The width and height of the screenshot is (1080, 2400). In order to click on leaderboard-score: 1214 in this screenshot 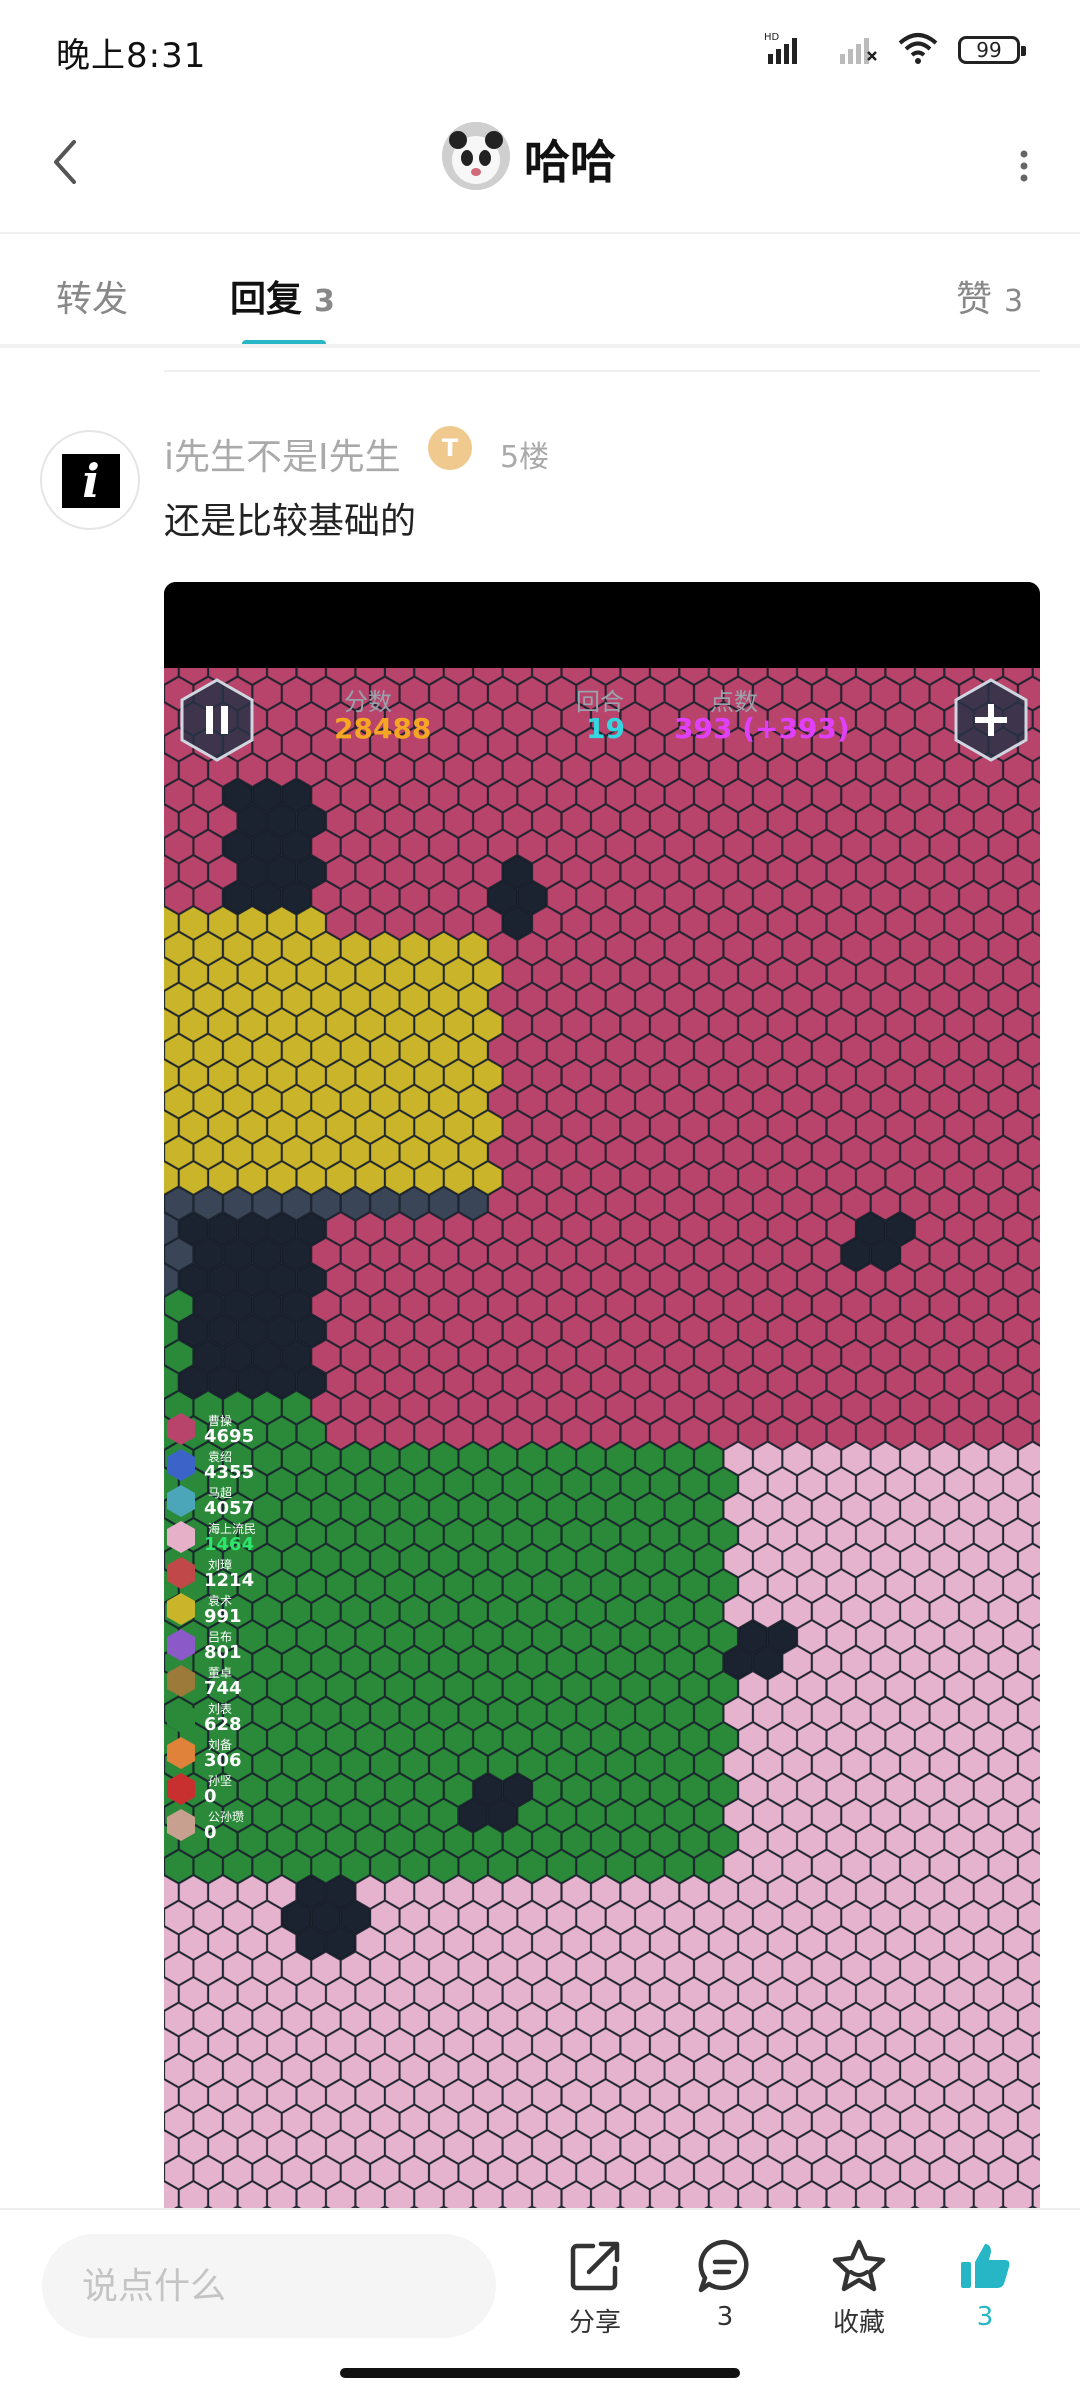, I will do `click(229, 1580)`.